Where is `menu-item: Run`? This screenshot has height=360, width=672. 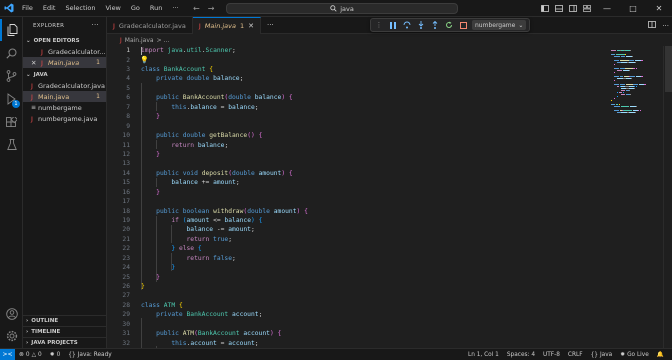
menu-item: Run is located at coordinates (156, 8).